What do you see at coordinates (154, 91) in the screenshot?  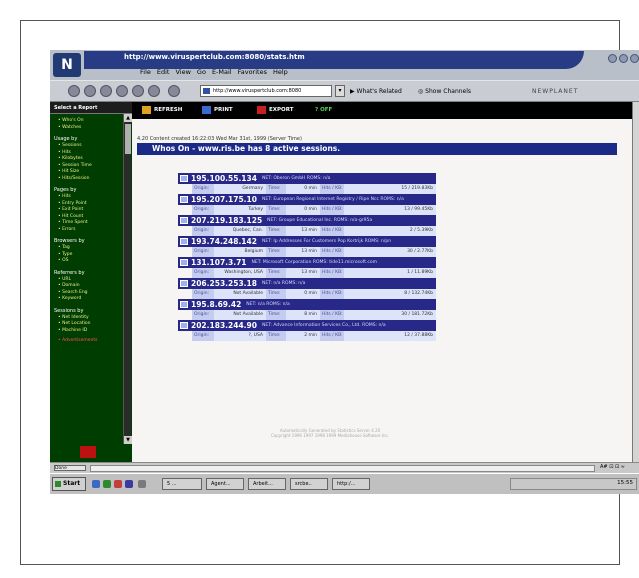 I see `print-icon` at bounding box center [154, 91].